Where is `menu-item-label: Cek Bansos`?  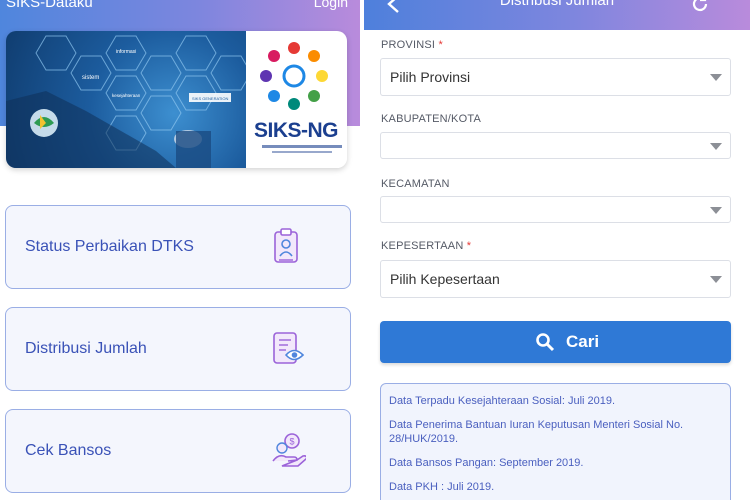 menu-item-label: Cek Bansos is located at coordinates (68, 450).